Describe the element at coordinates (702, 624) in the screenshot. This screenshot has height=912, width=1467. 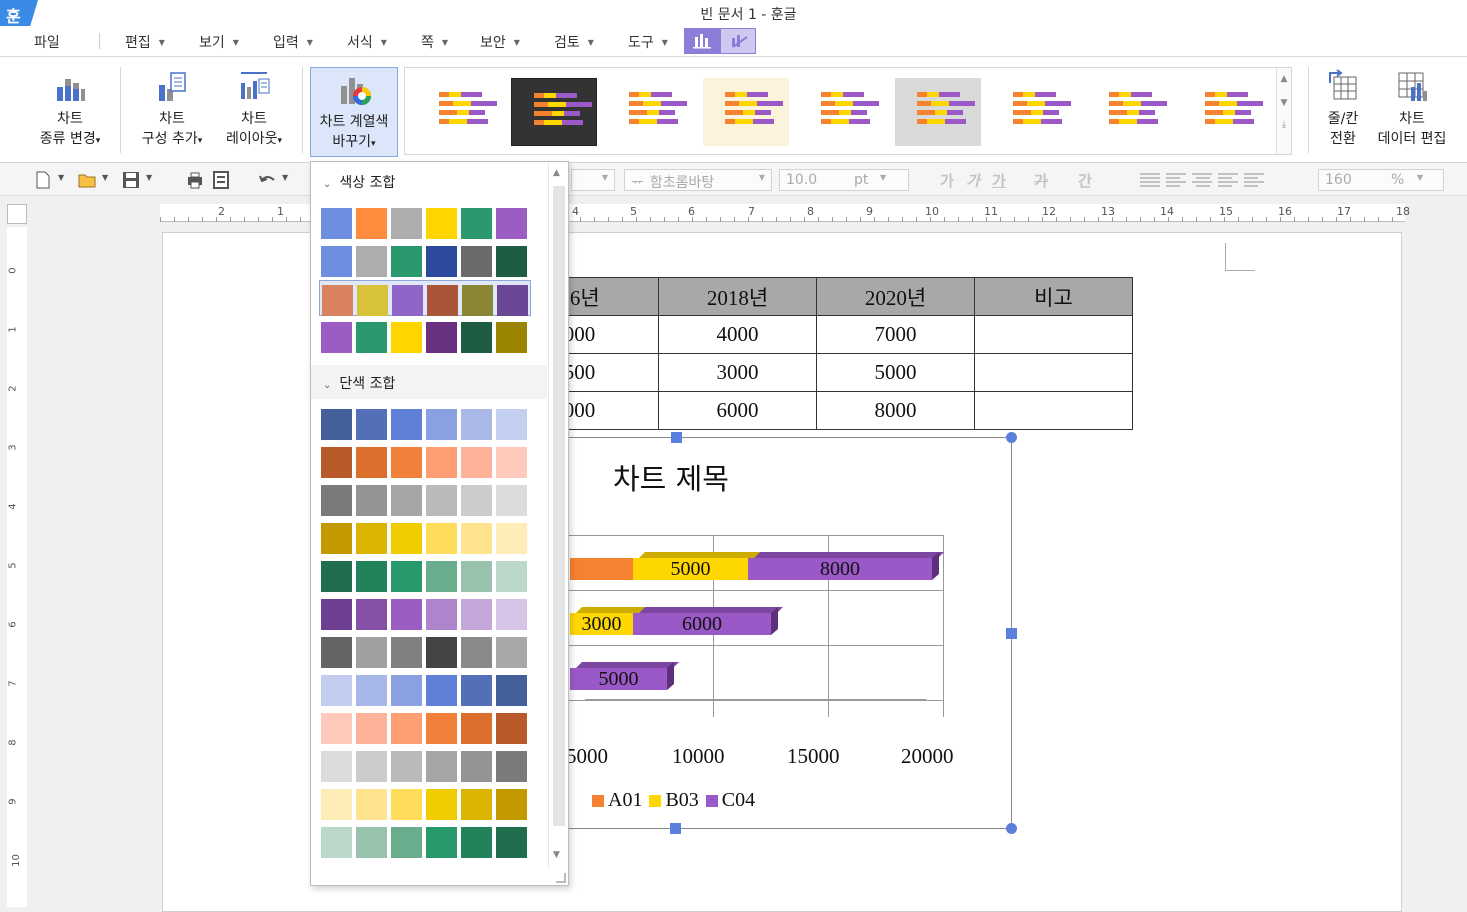
I see `bar-segment-c04: 6000` at that location.